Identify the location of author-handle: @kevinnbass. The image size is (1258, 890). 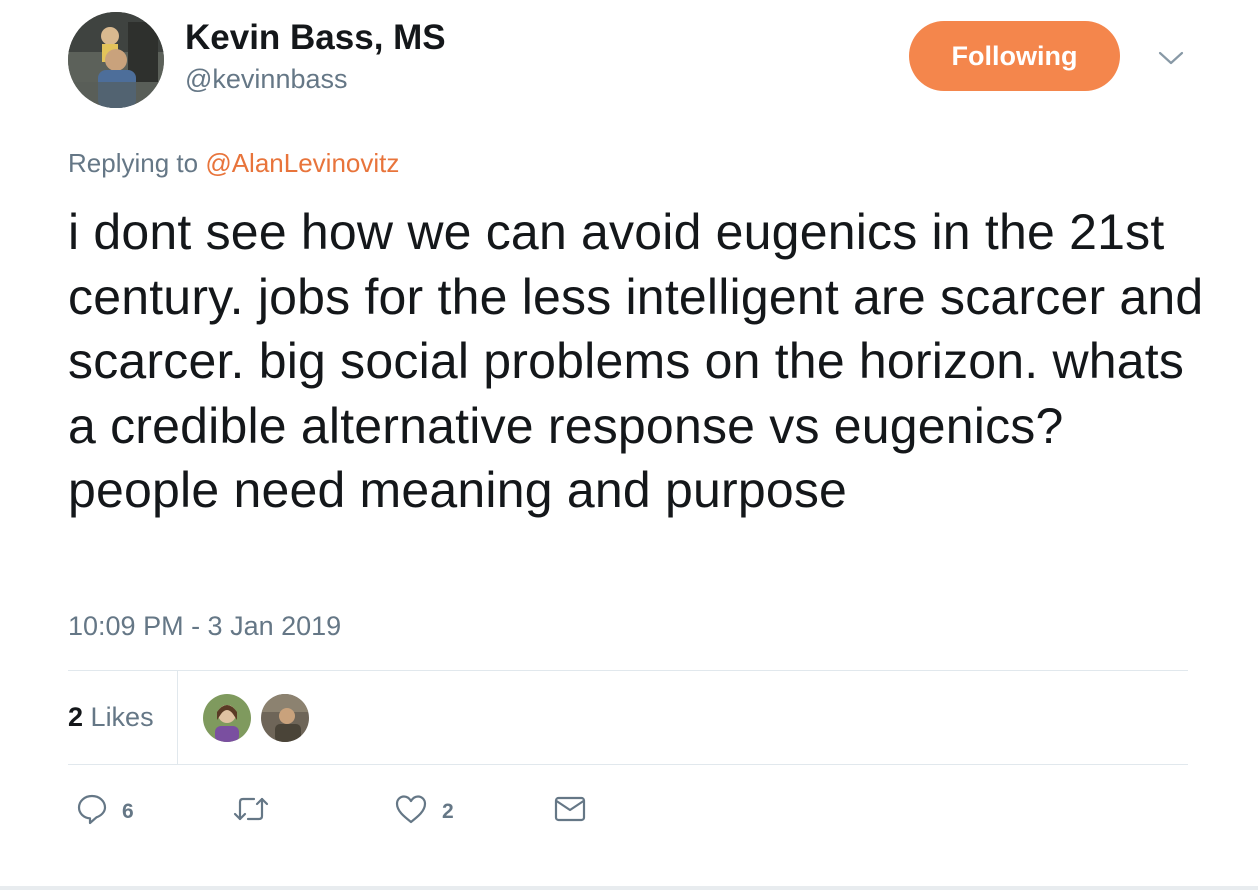
(266, 79).